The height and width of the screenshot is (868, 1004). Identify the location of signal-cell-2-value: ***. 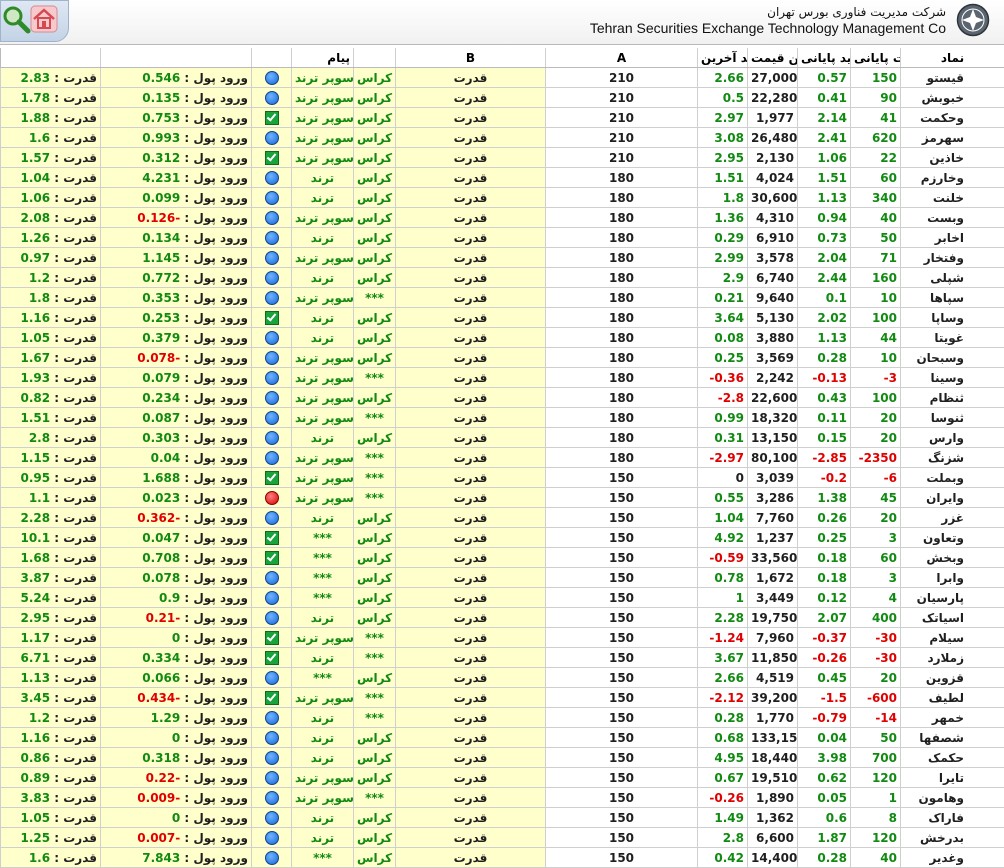
(374, 717).